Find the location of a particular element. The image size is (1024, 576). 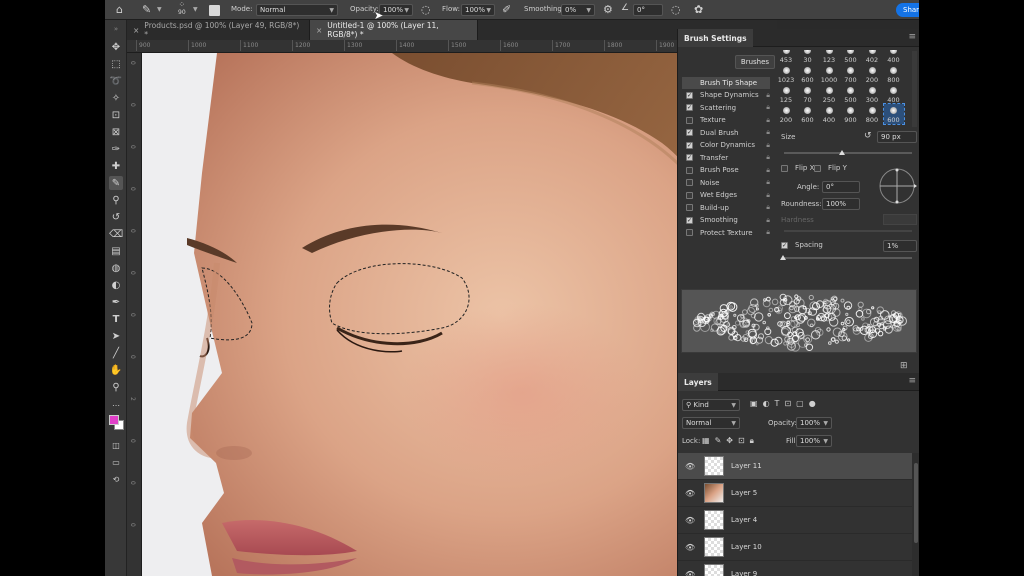

brush-option-noise: Noise 🔒︎ is located at coordinates (728, 183).